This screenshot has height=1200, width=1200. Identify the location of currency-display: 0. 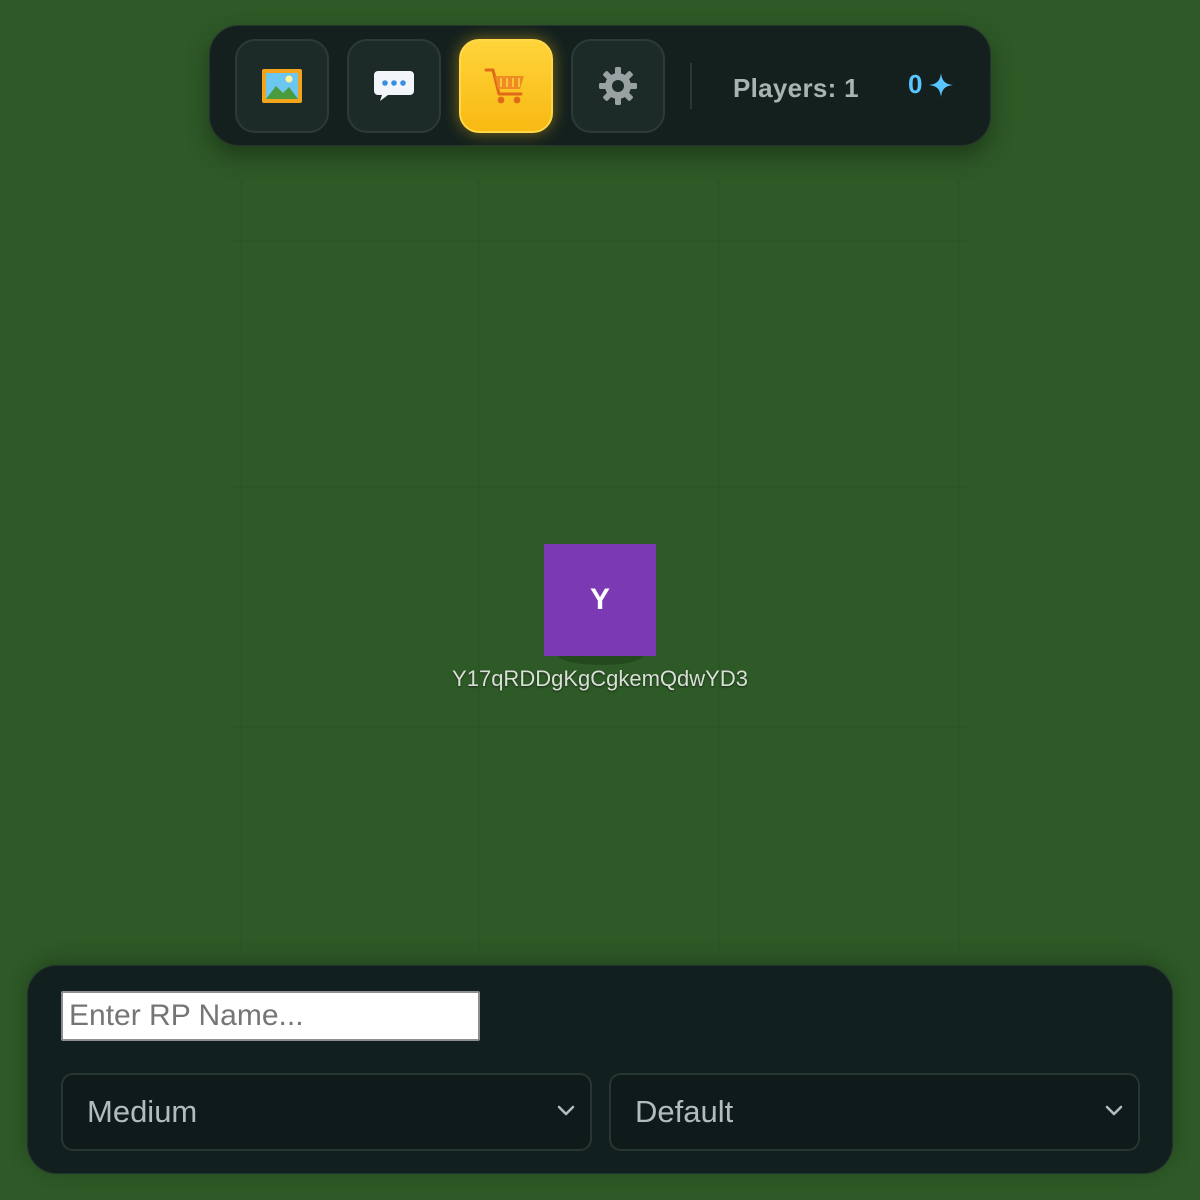
(931, 84).